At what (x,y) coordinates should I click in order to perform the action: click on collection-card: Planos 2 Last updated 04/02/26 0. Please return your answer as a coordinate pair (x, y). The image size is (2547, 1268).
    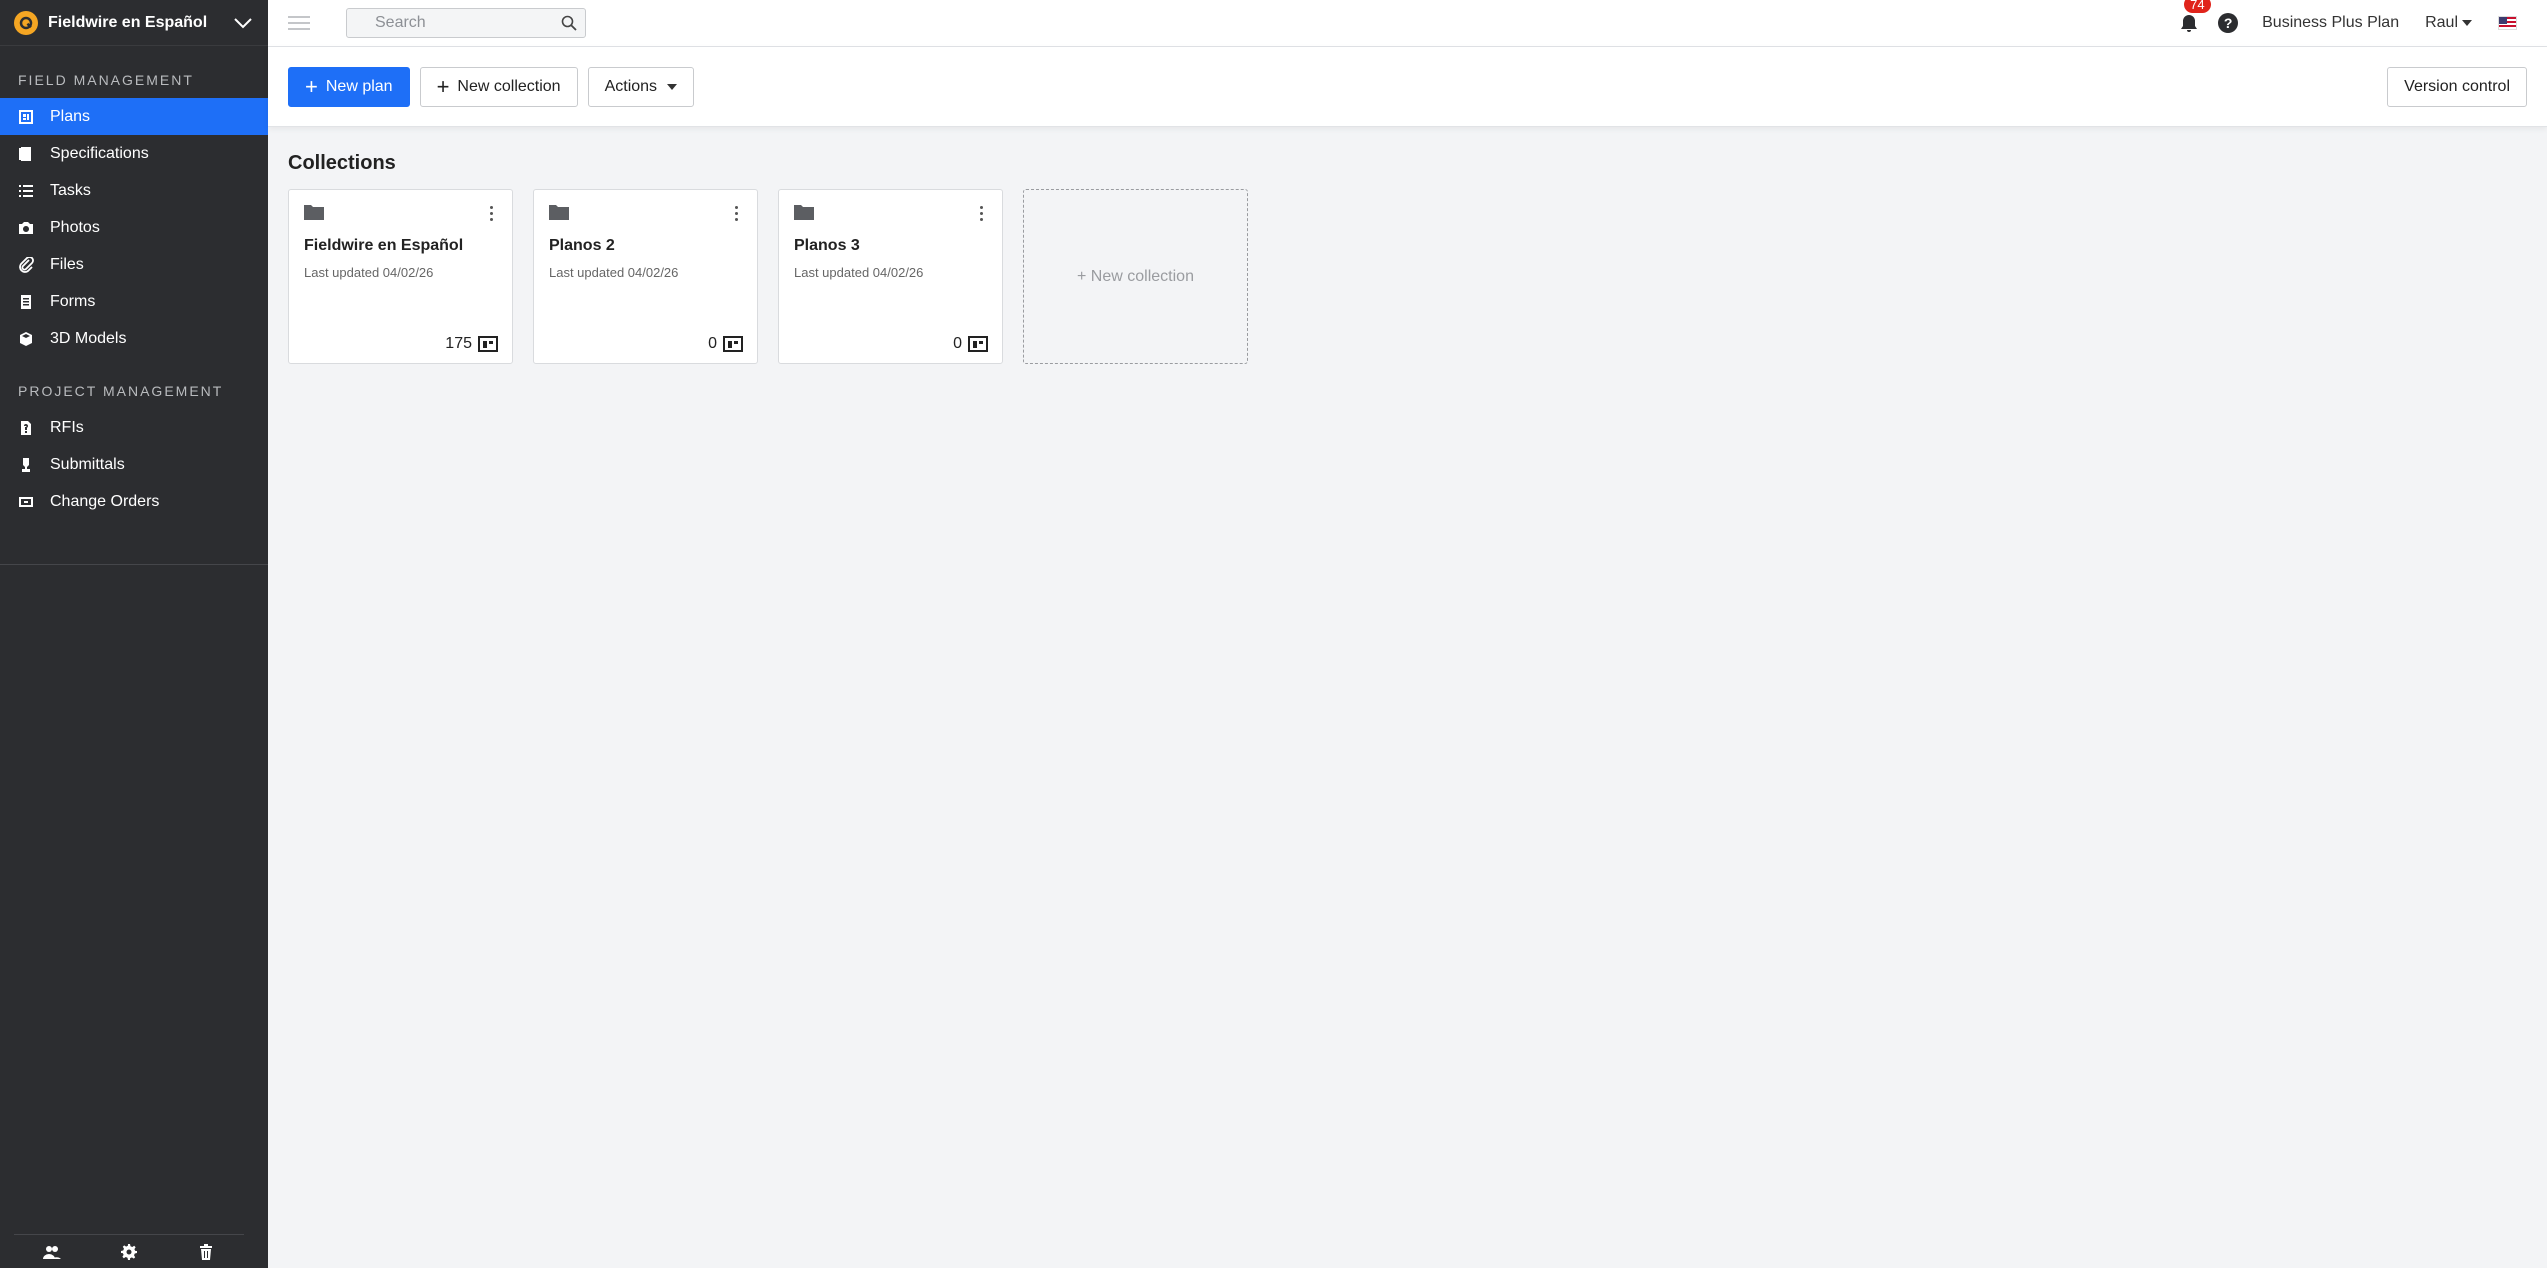
    Looking at the image, I should click on (645, 276).